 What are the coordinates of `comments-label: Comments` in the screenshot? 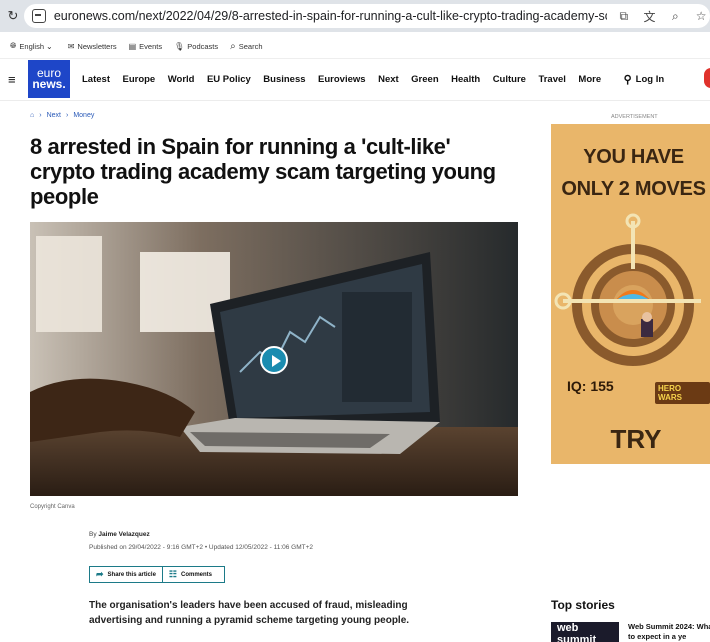 It's located at (196, 574).